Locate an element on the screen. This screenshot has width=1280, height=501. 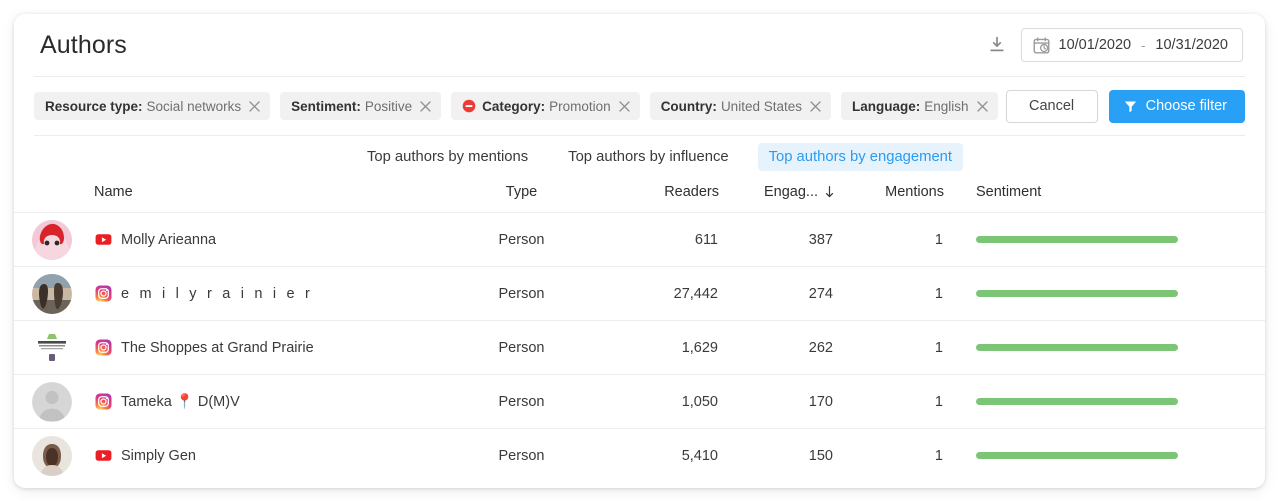
author-name: Tameka 📍 D(M)V is located at coordinates (180, 401).